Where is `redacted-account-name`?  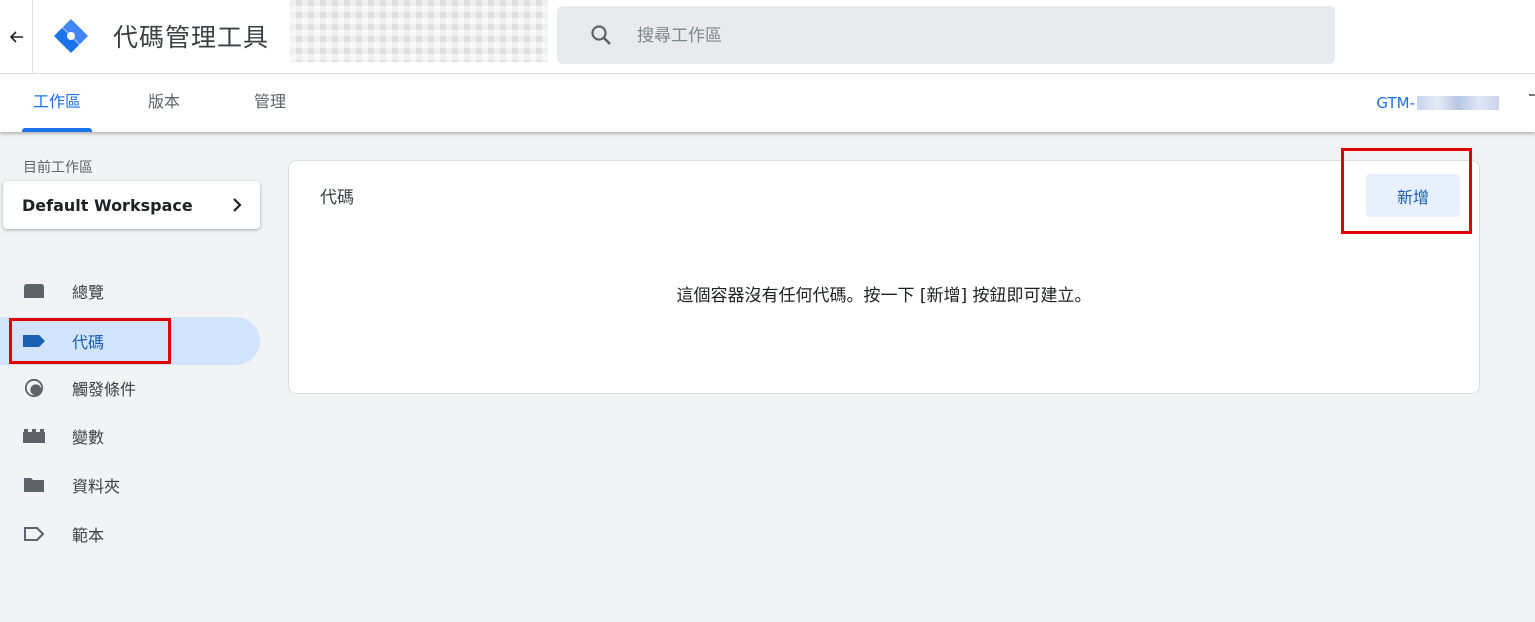 redacted-account-name is located at coordinates (419, 31).